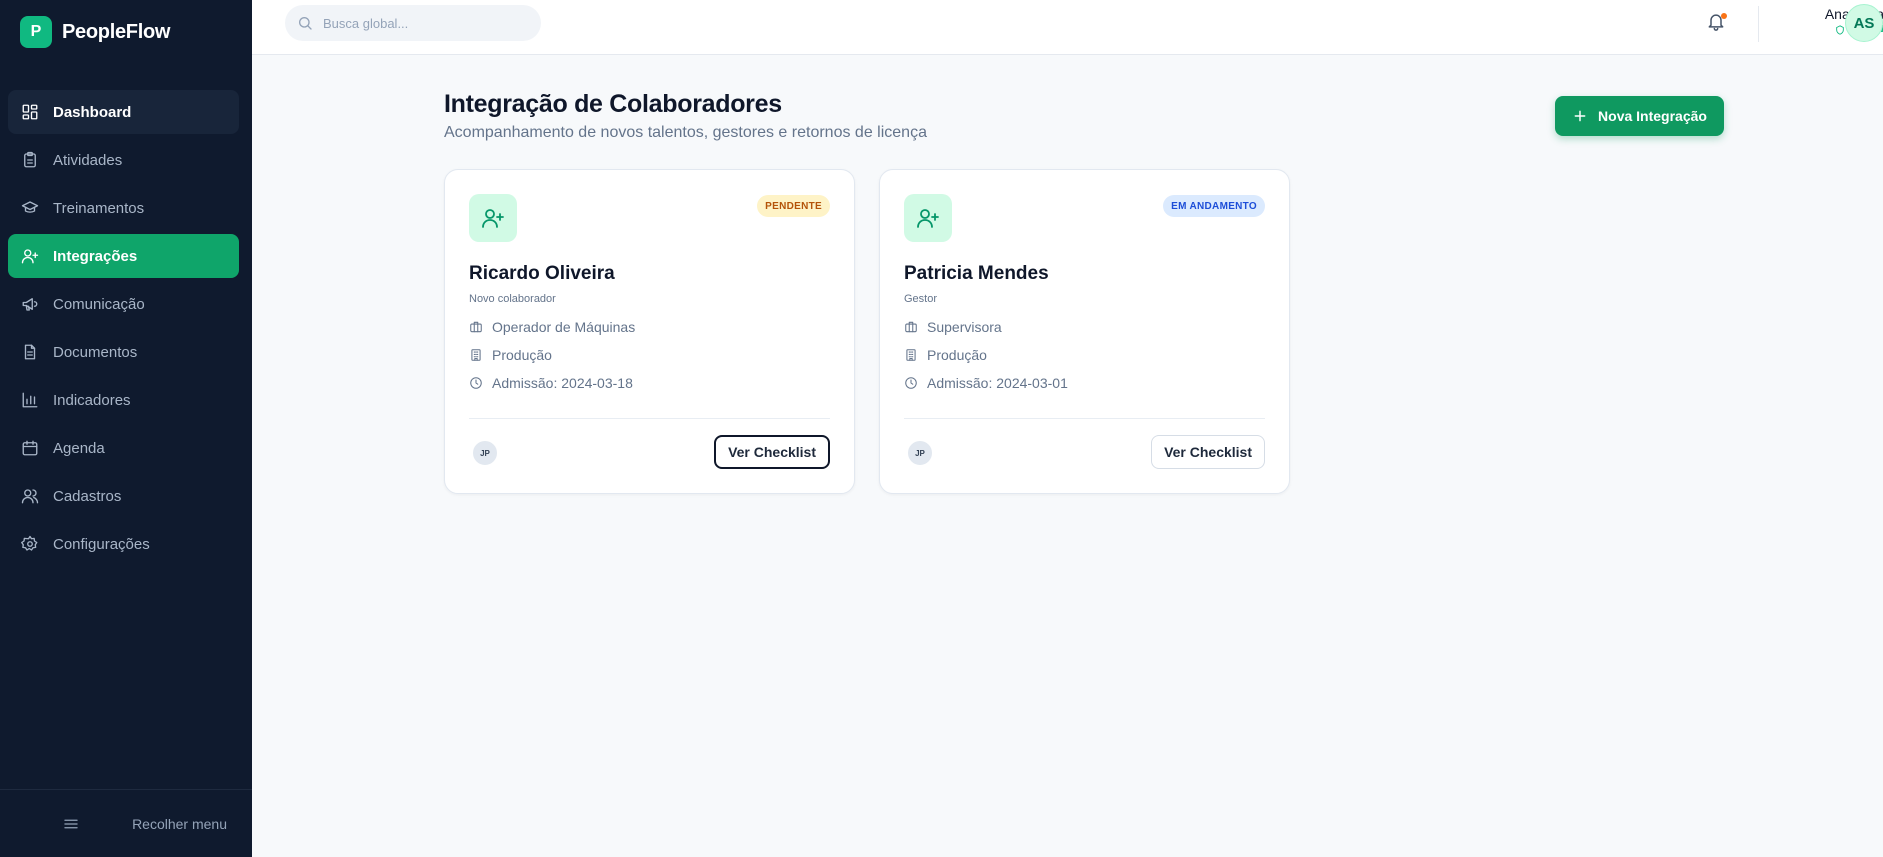  Describe the element at coordinates (30, 352) in the screenshot. I see `file-icon` at that location.